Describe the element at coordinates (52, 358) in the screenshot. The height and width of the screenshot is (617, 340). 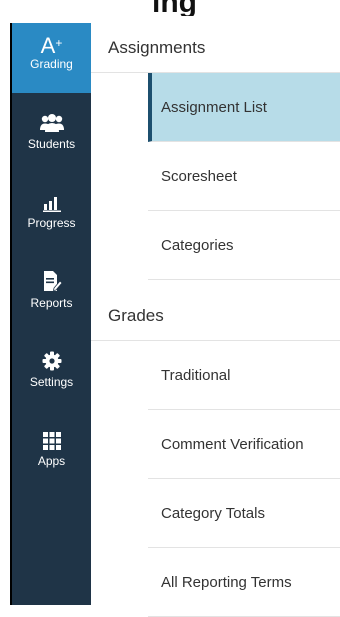
I see `gear-icon` at that location.